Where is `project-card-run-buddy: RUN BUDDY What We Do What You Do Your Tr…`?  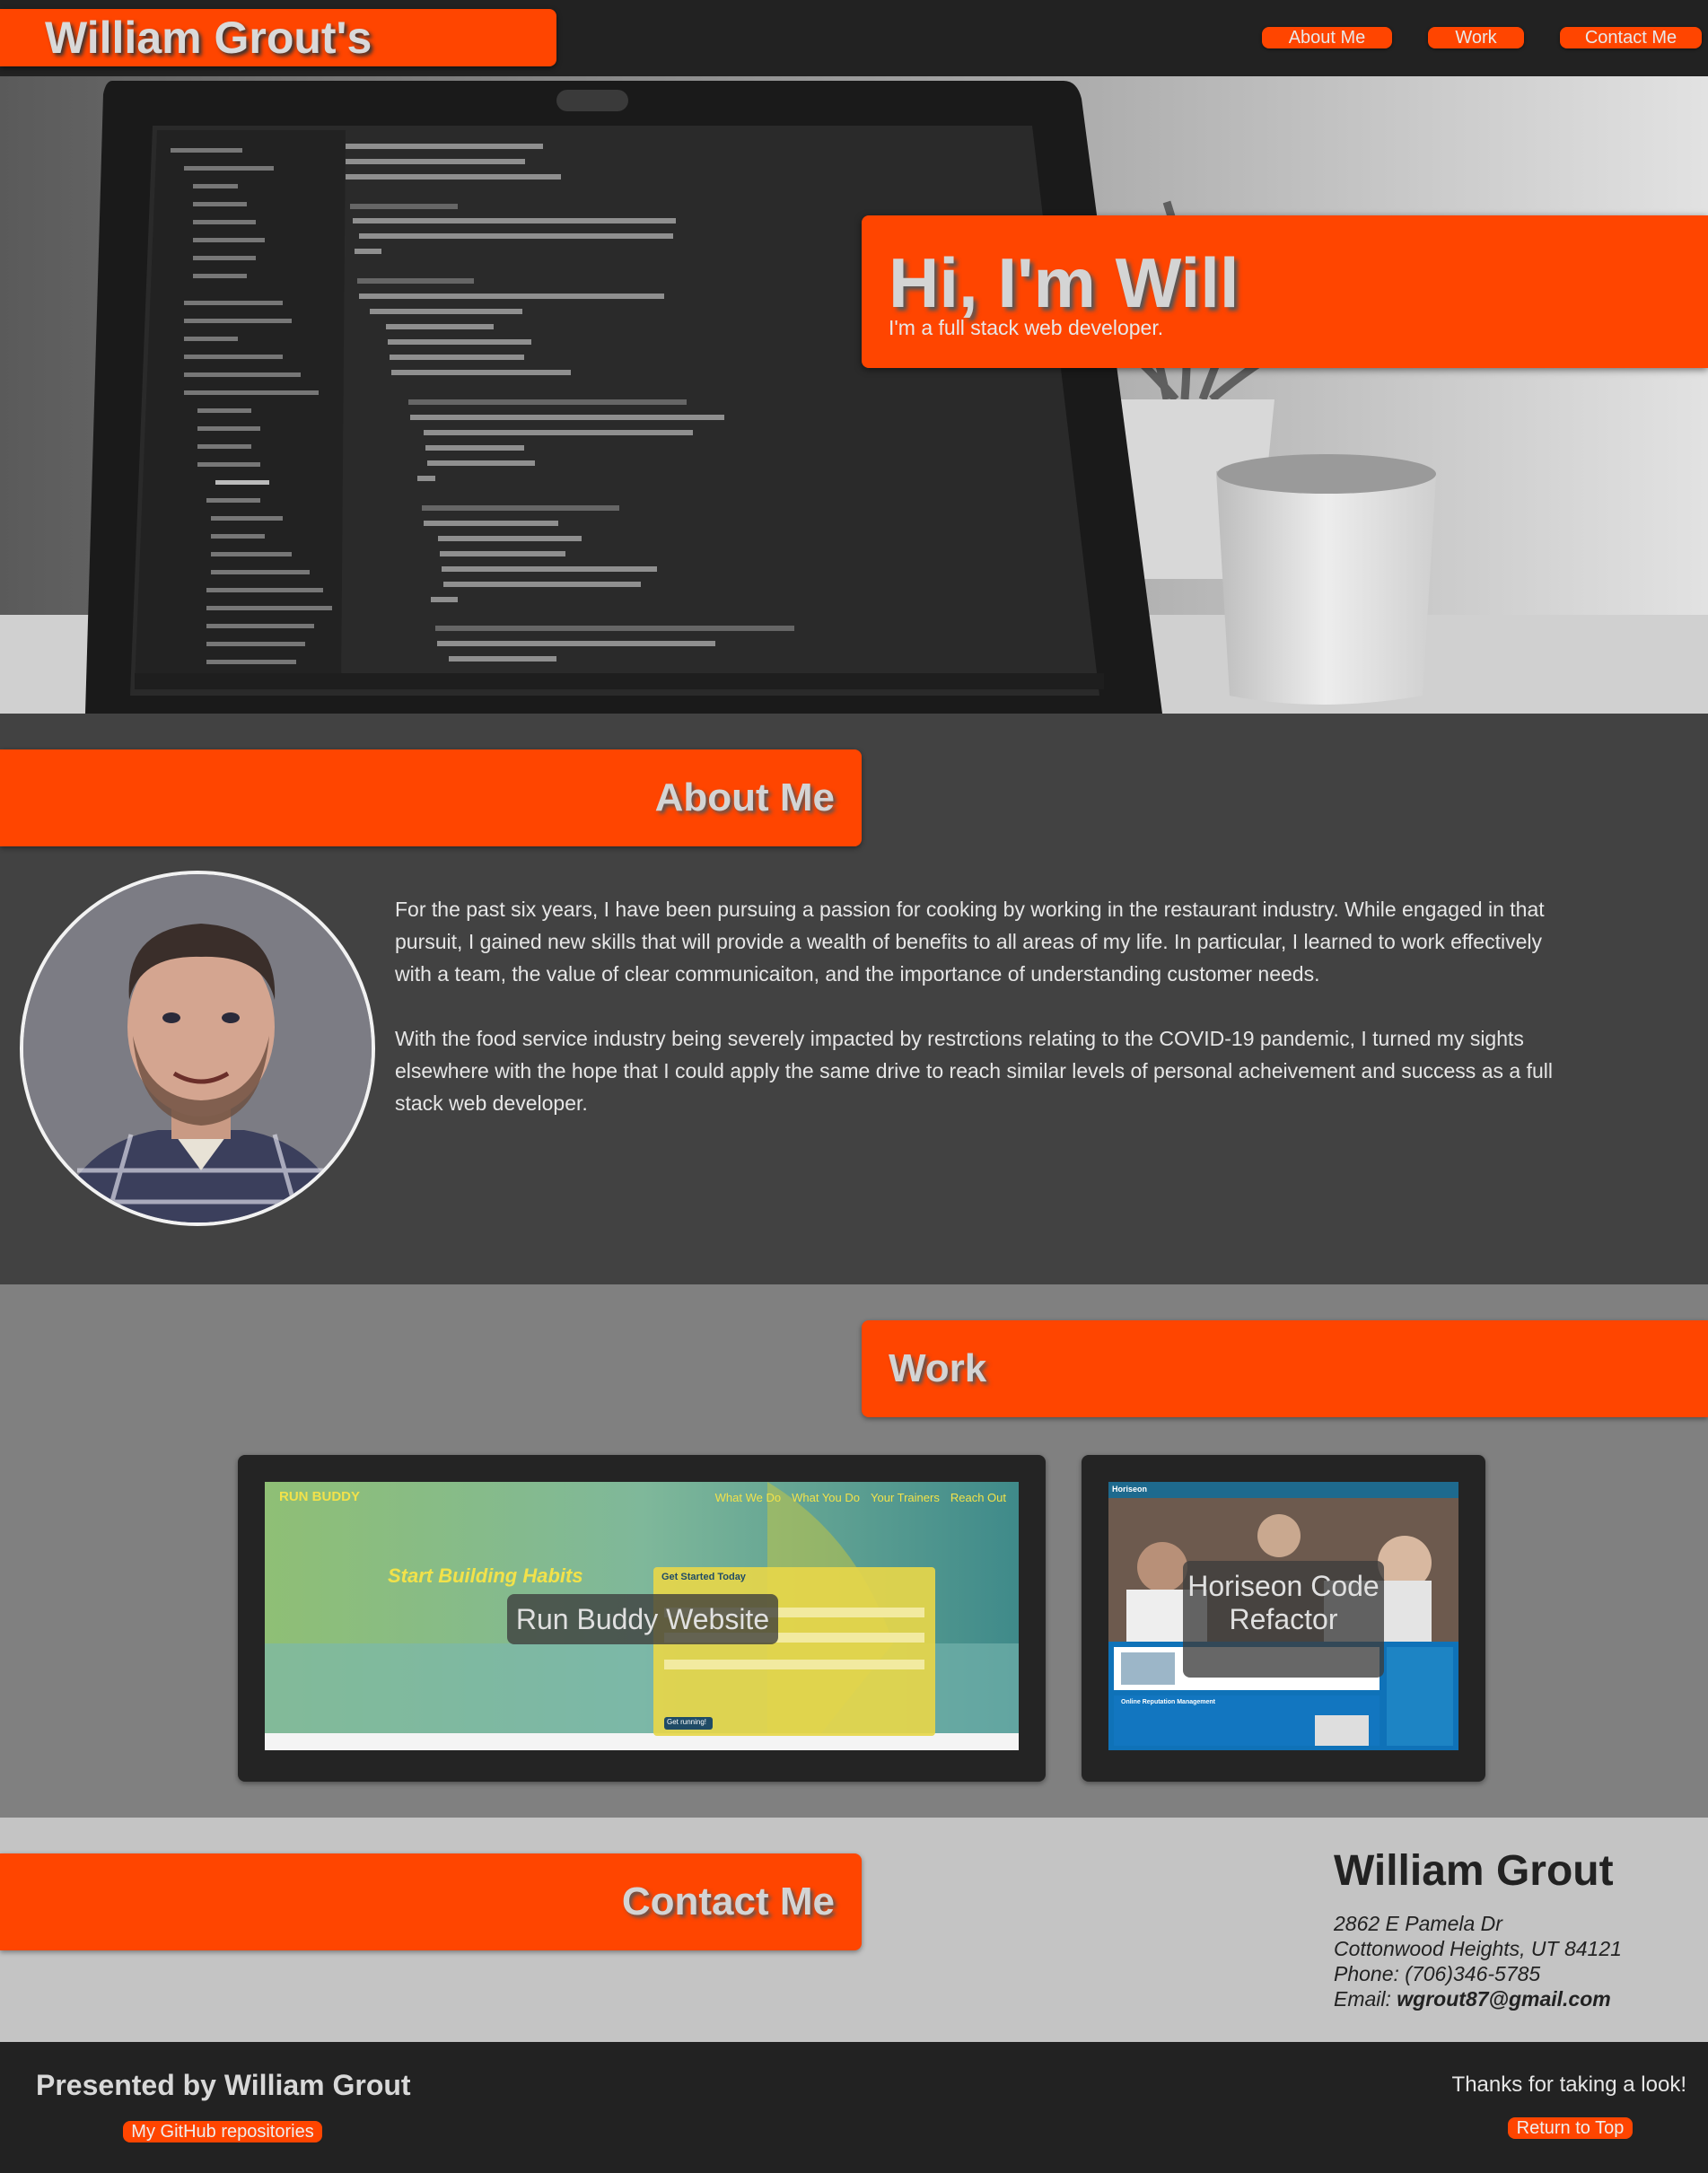 project-card-run-buddy: RUN BUDDY What We Do What You Do Your Tr… is located at coordinates (642, 1618).